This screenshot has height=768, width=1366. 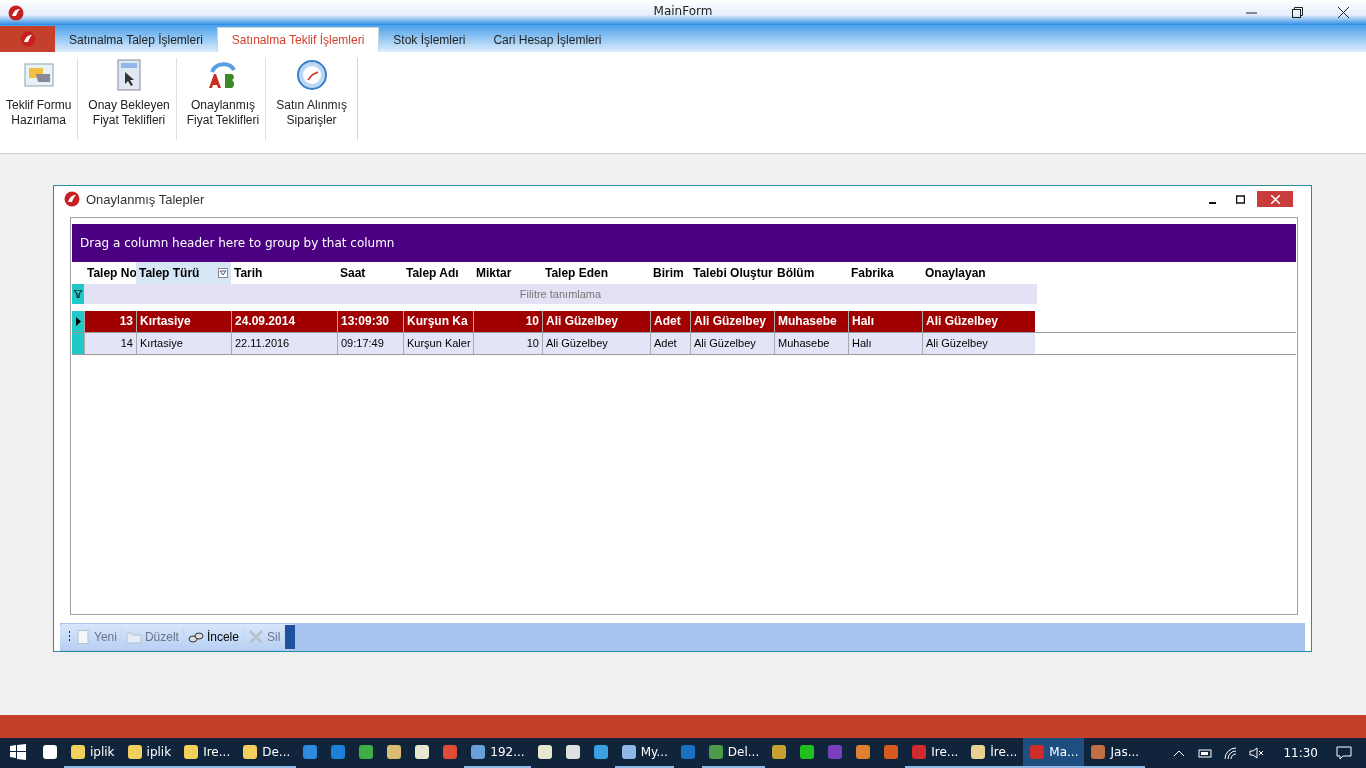 I want to click on clock: 11:30, so click(x=1300, y=753).